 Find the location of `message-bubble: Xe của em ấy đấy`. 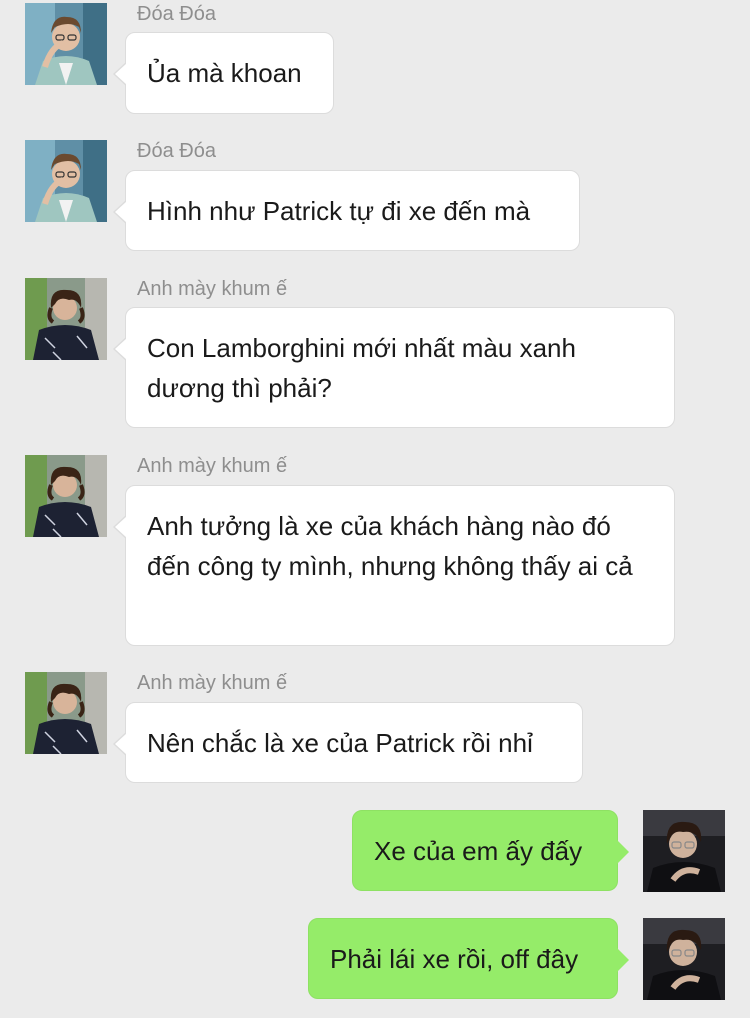

message-bubble: Xe của em ấy đấy is located at coordinates (490, 850).